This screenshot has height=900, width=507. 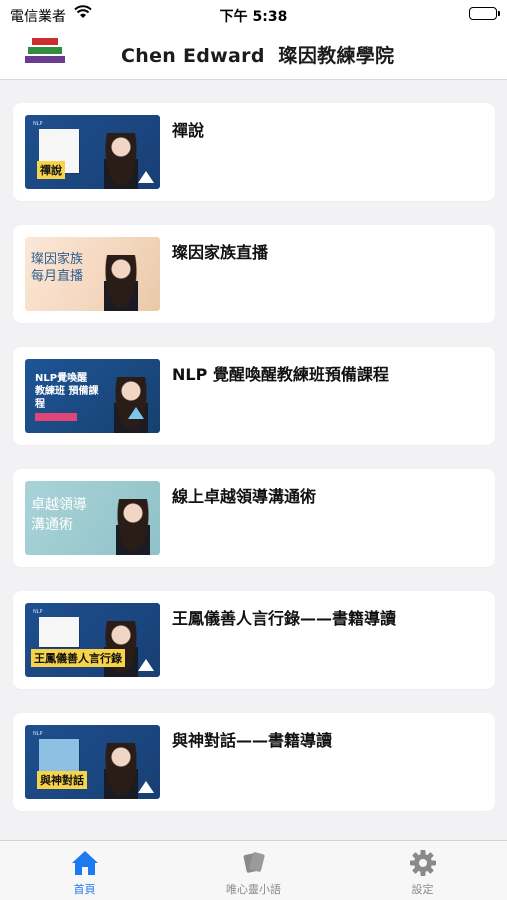 I want to click on thumbnail-tag, so click(x=56, y=417).